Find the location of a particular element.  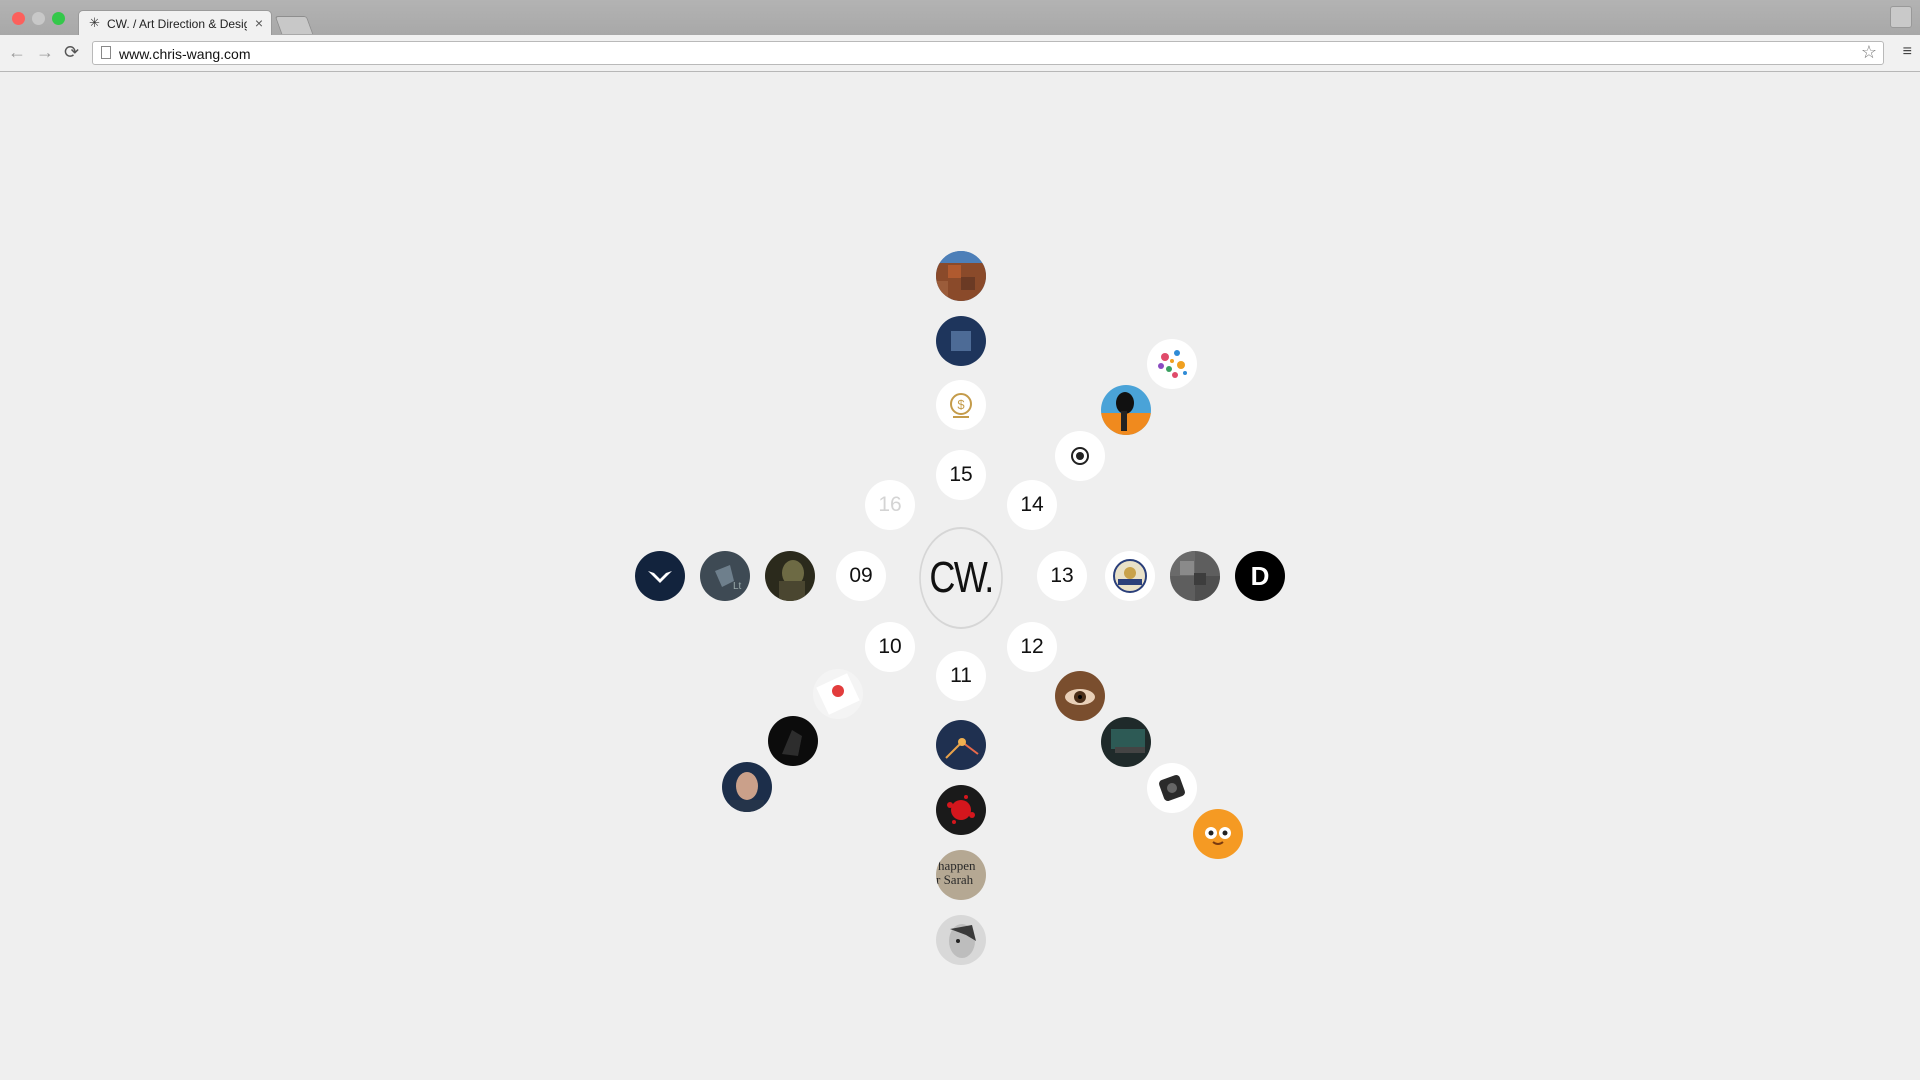

page-icon is located at coordinates (106, 52).